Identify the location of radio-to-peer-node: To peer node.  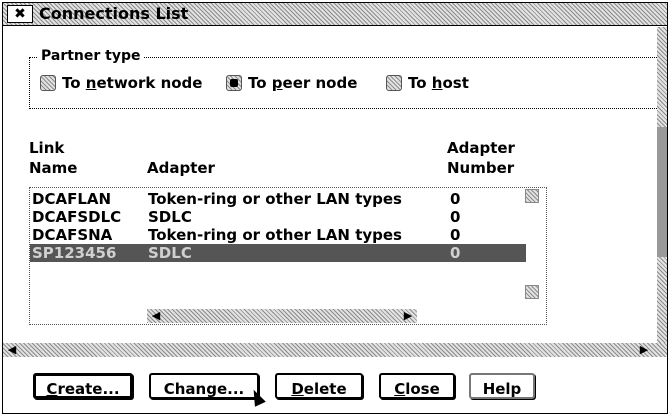
(291, 83).